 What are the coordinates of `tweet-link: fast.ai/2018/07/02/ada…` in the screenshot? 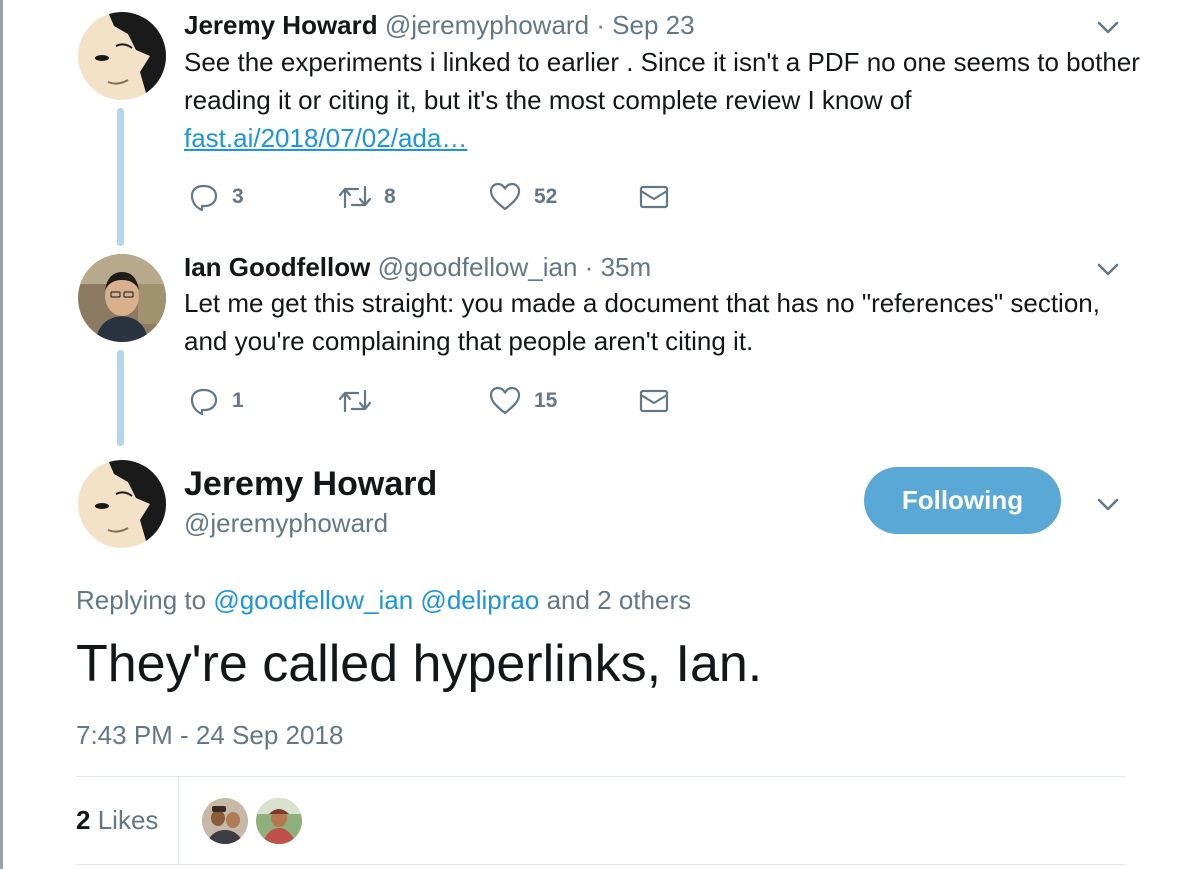 It's located at (325, 138).